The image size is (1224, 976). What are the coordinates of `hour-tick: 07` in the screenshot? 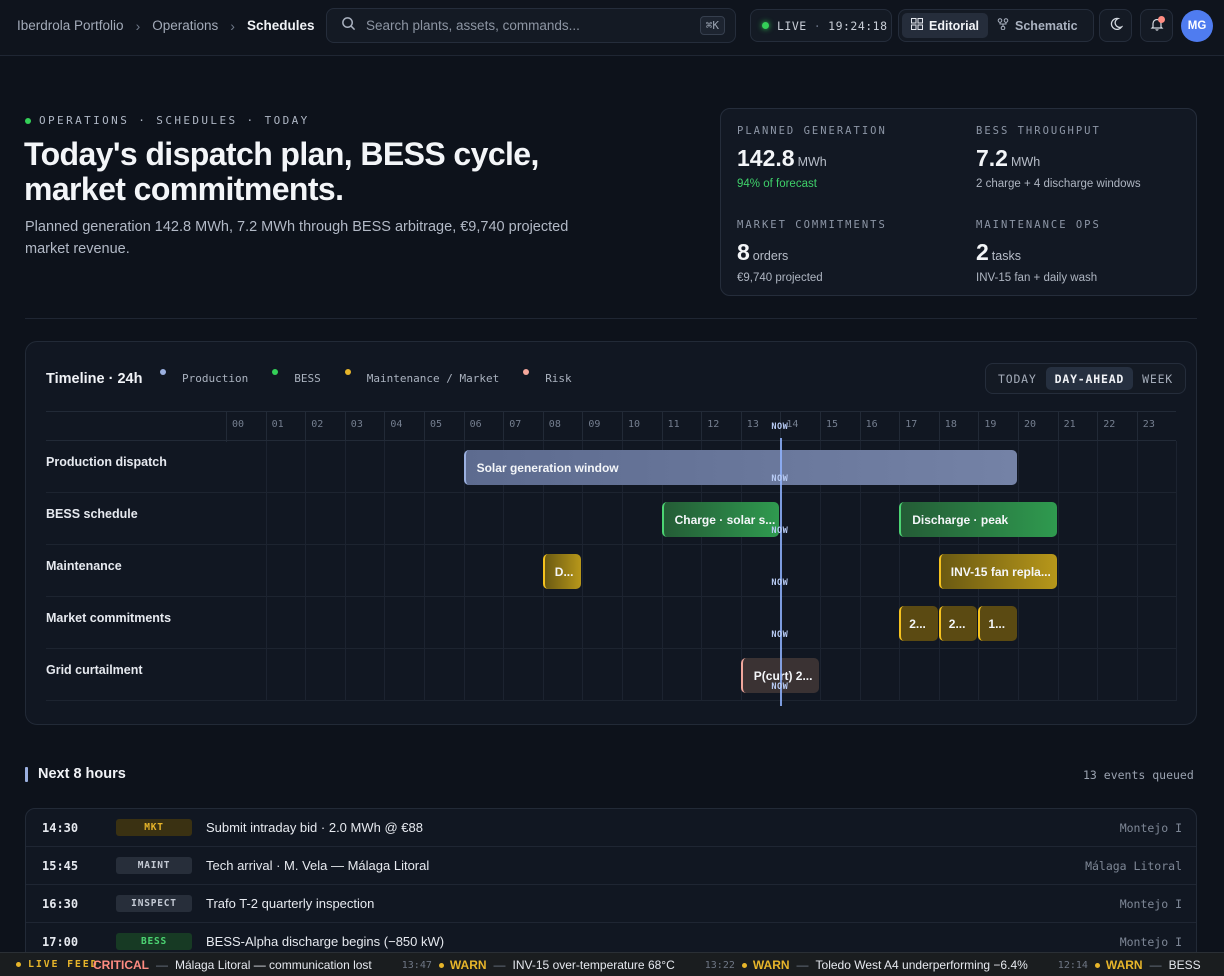 It's located at (523, 427).